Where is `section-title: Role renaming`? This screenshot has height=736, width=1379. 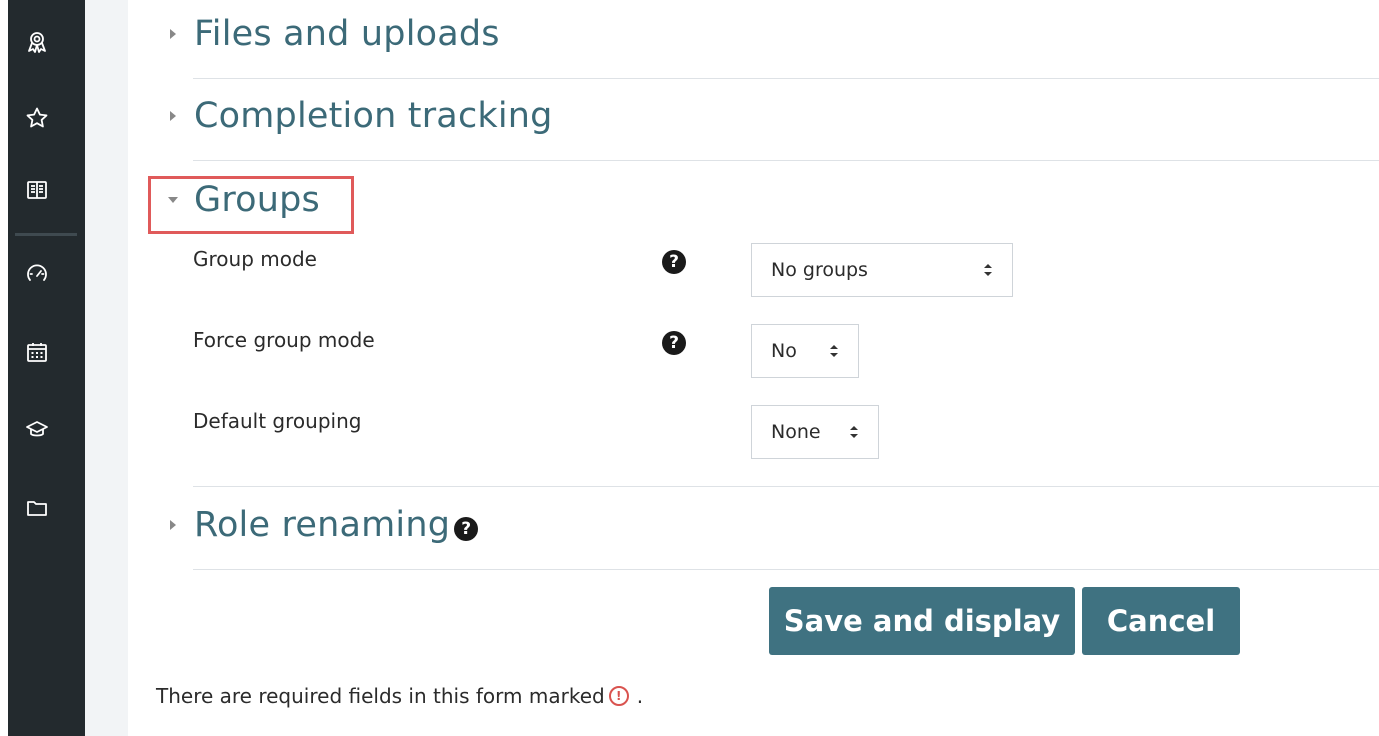 section-title: Role renaming is located at coordinates (322, 525).